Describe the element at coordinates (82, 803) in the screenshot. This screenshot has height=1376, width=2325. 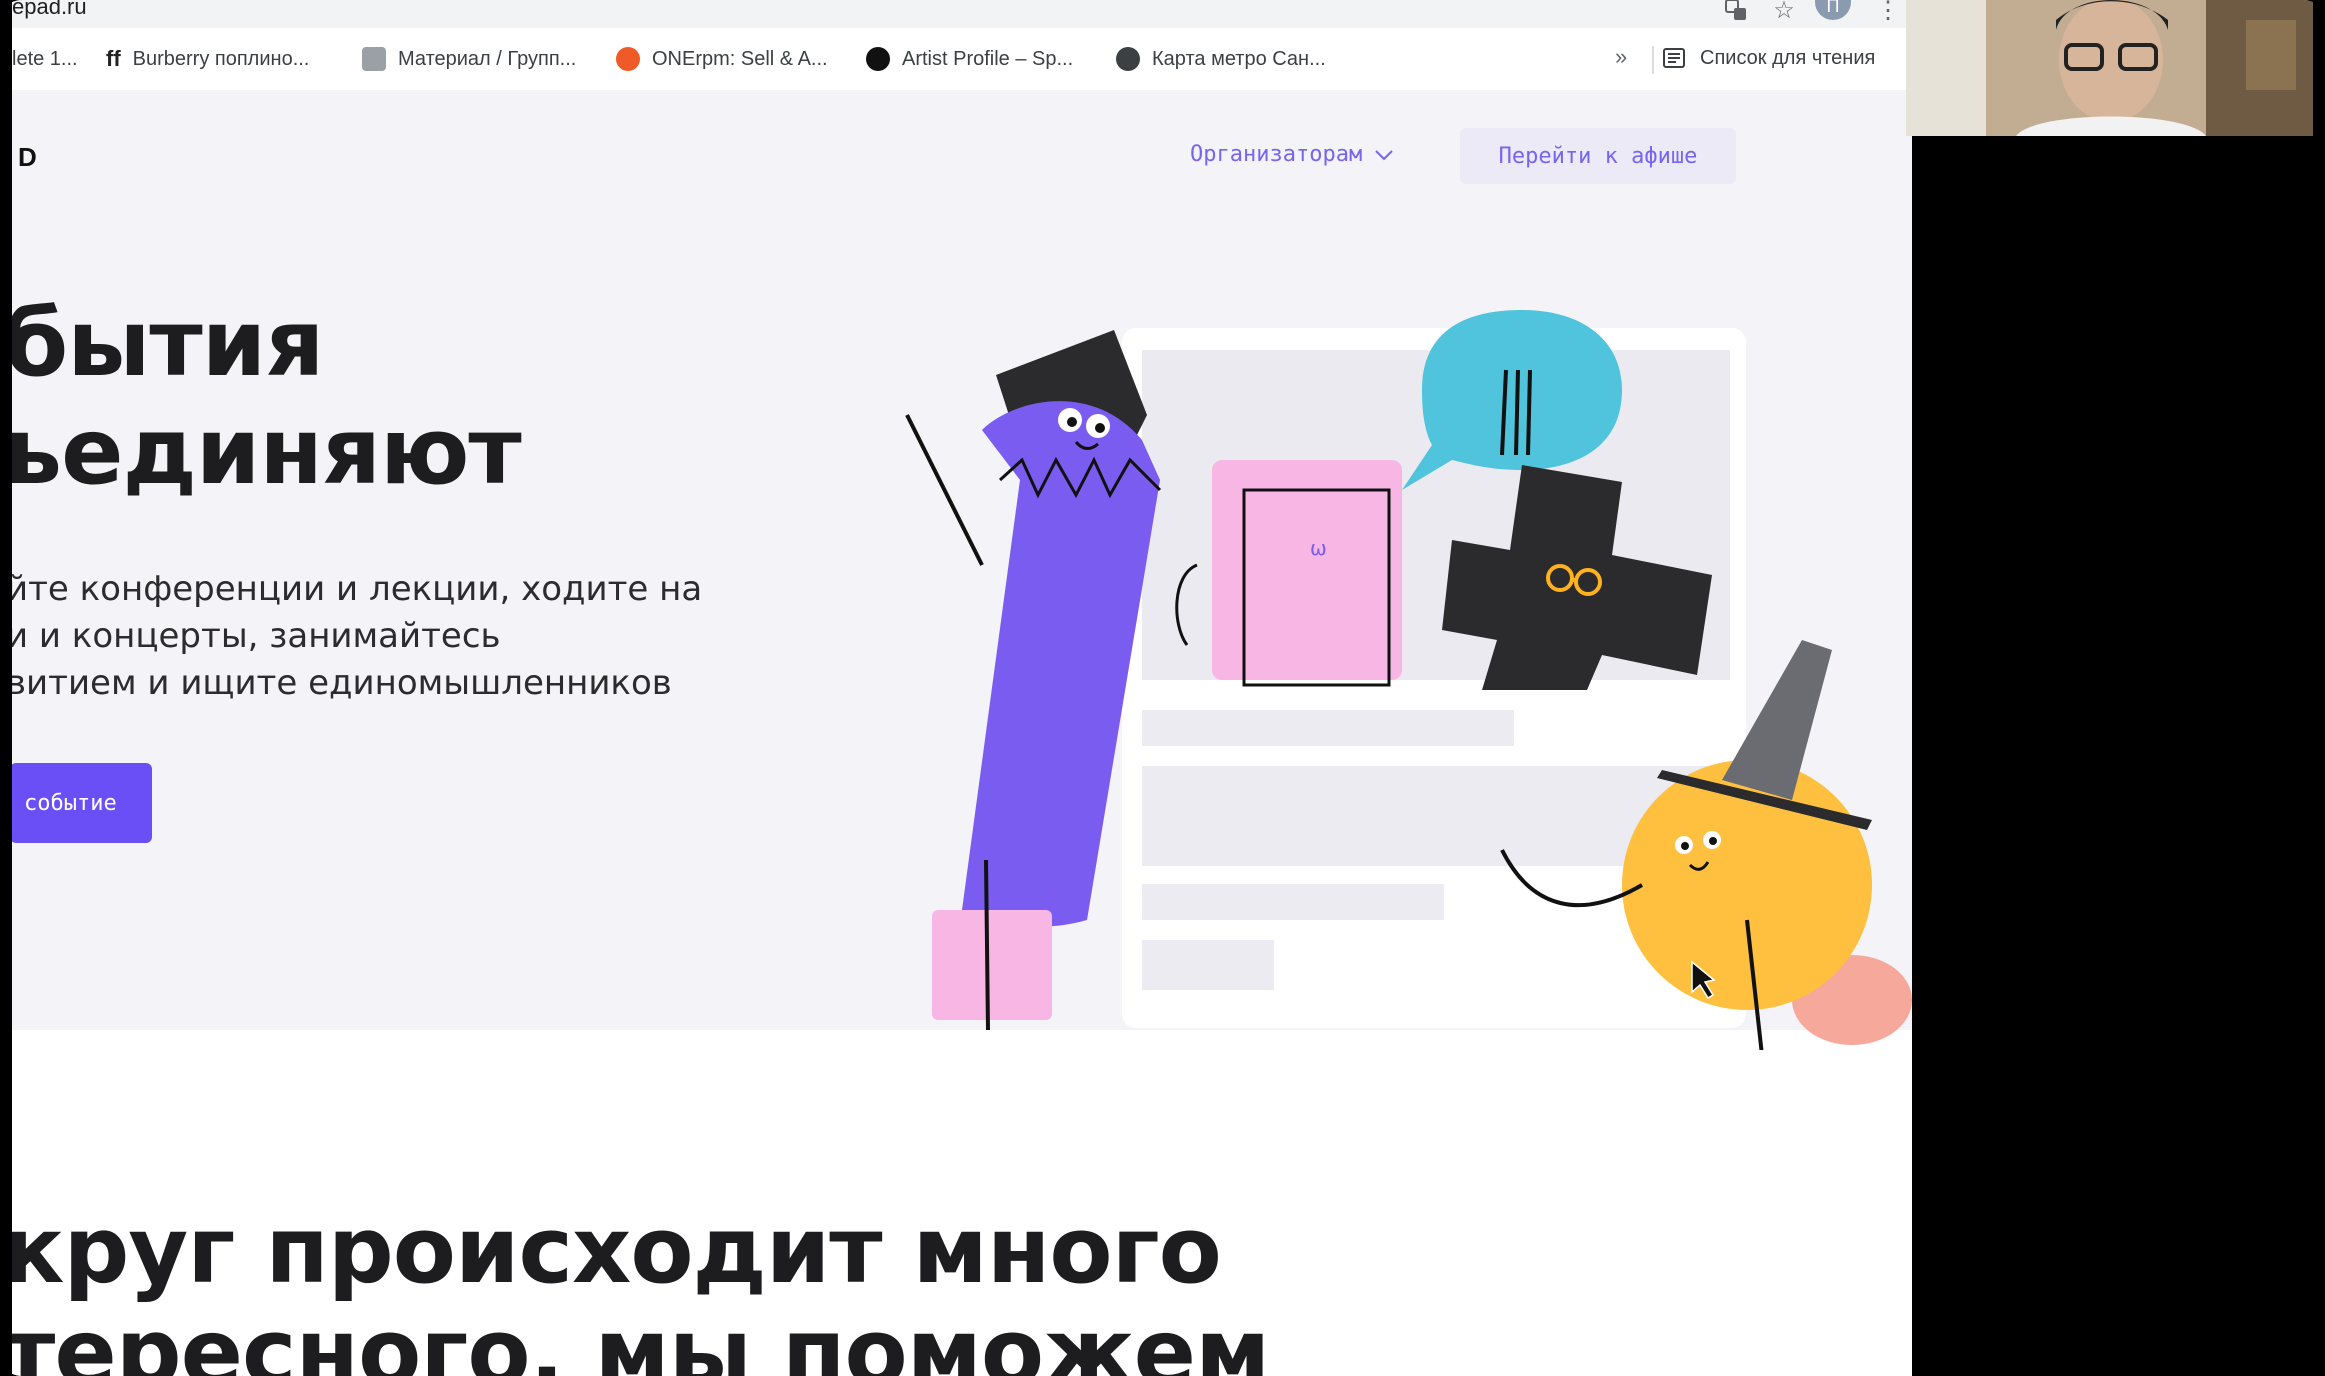
I see `create-event-button: событие` at that location.